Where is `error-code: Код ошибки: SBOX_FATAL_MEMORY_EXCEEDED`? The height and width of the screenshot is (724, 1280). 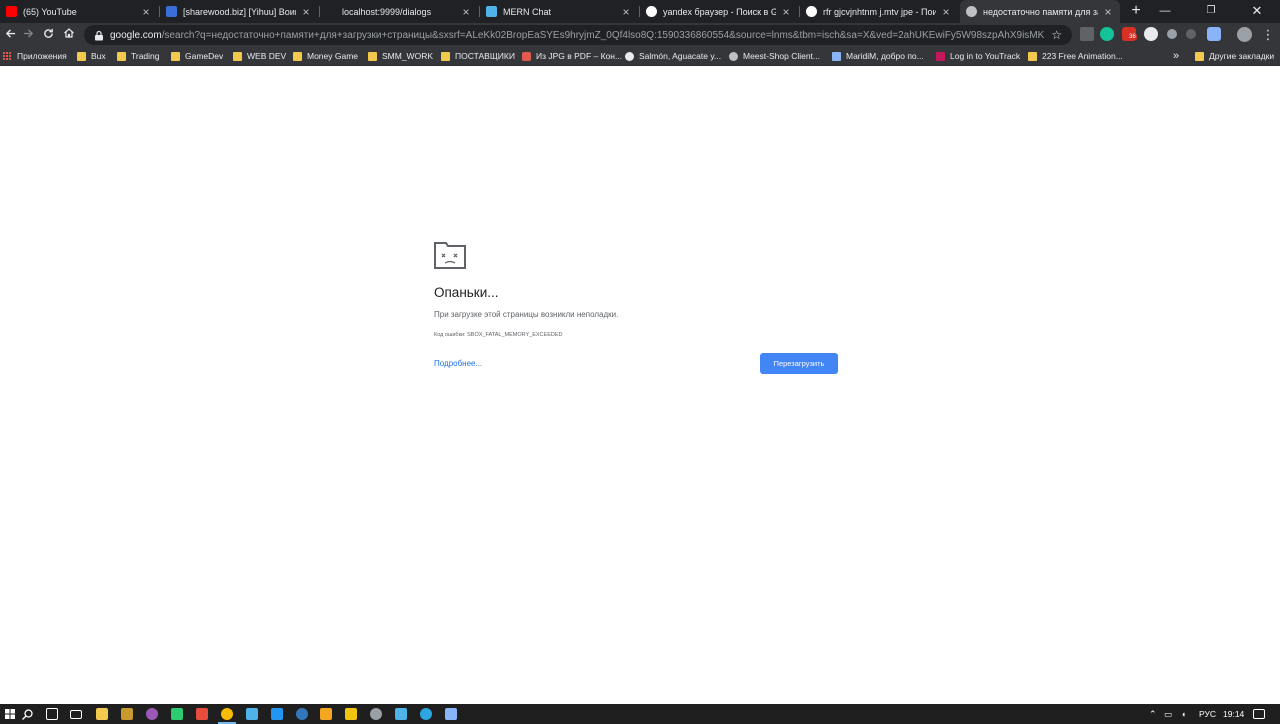 error-code: Код ошибки: SBOX_FATAL_MEMORY_EXCEEDED is located at coordinates (498, 335).